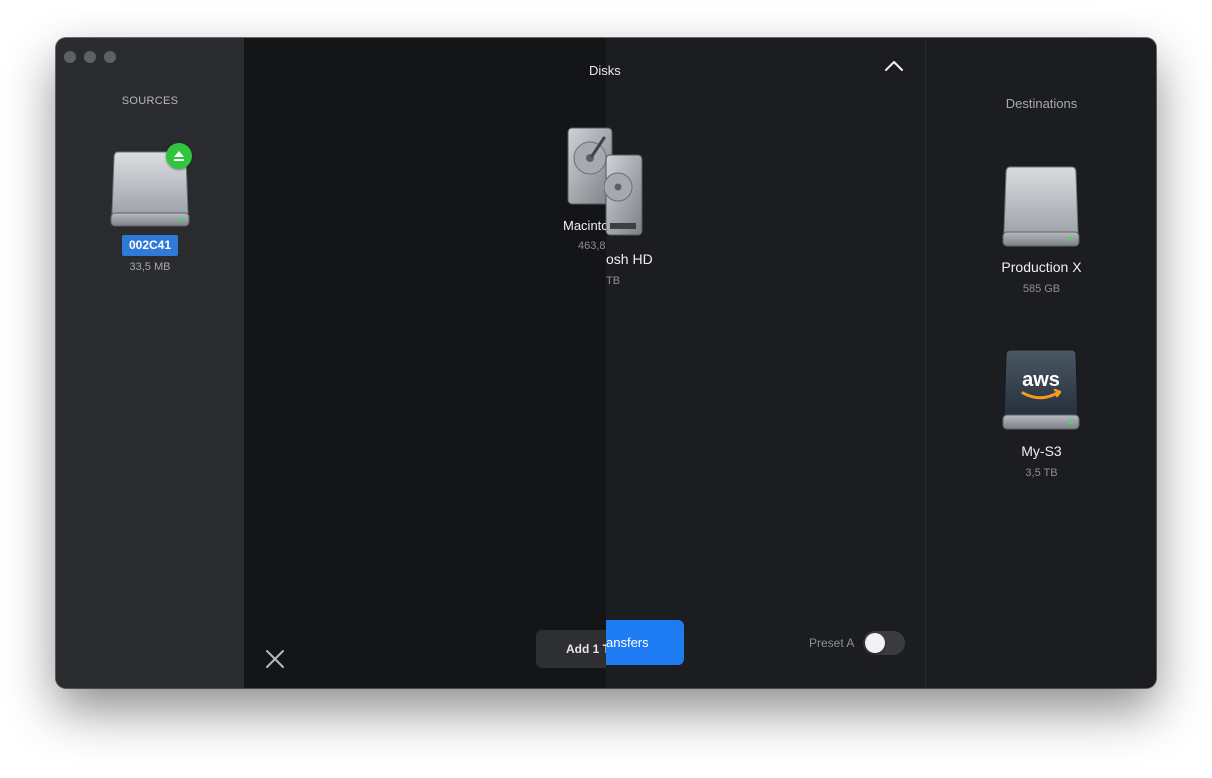 The height and width of the screenshot is (778, 1212). Describe the element at coordinates (150, 267) in the screenshot. I see `source-size: 33,5 MB` at that location.